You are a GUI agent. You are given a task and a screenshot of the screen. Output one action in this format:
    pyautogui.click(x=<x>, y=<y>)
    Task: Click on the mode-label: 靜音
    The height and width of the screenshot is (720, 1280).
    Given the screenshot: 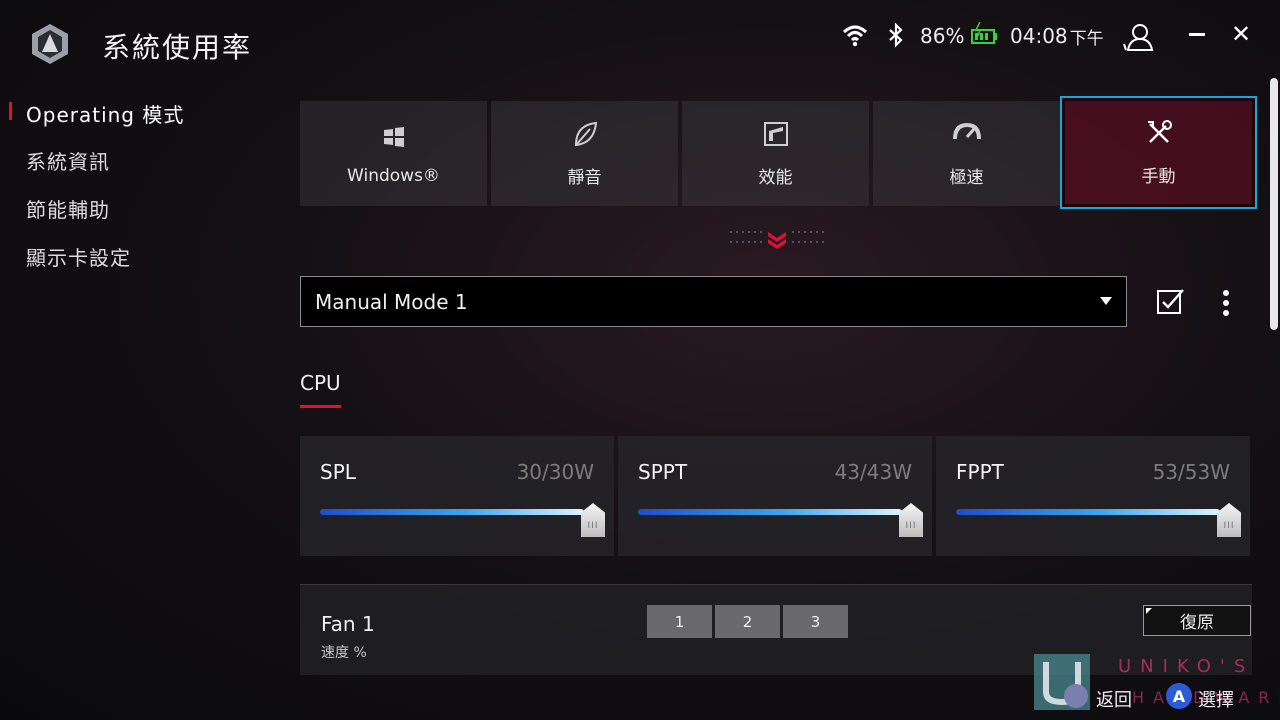 What is the action you would take?
    pyautogui.click(x=584, y=178)
    